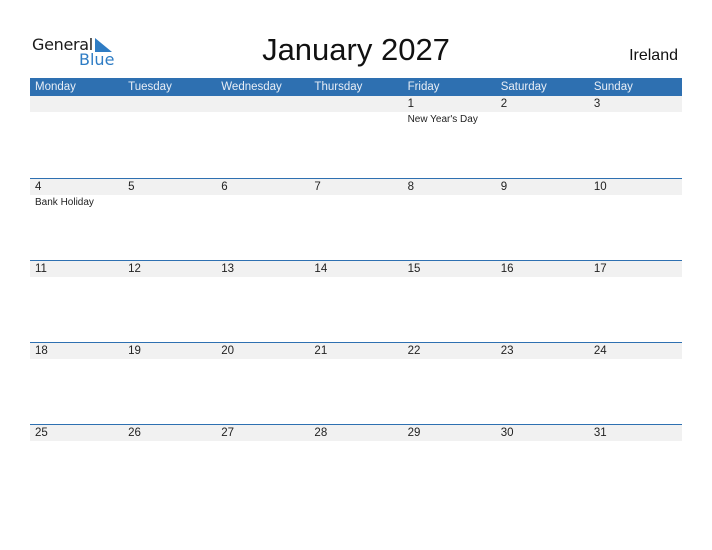 The width and height of the screenshot is (712, 550). What do you see at coordinates (542, 269) in the screenshot?
I see `day-number: 16` at bounding box center [542, 269].